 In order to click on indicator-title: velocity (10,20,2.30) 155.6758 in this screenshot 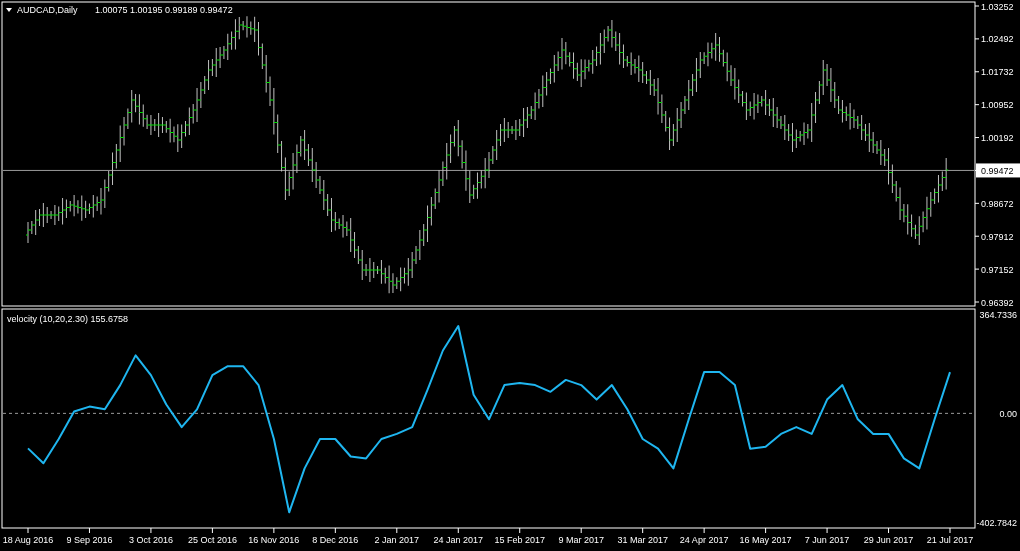, I will do `click(68, 319)`.